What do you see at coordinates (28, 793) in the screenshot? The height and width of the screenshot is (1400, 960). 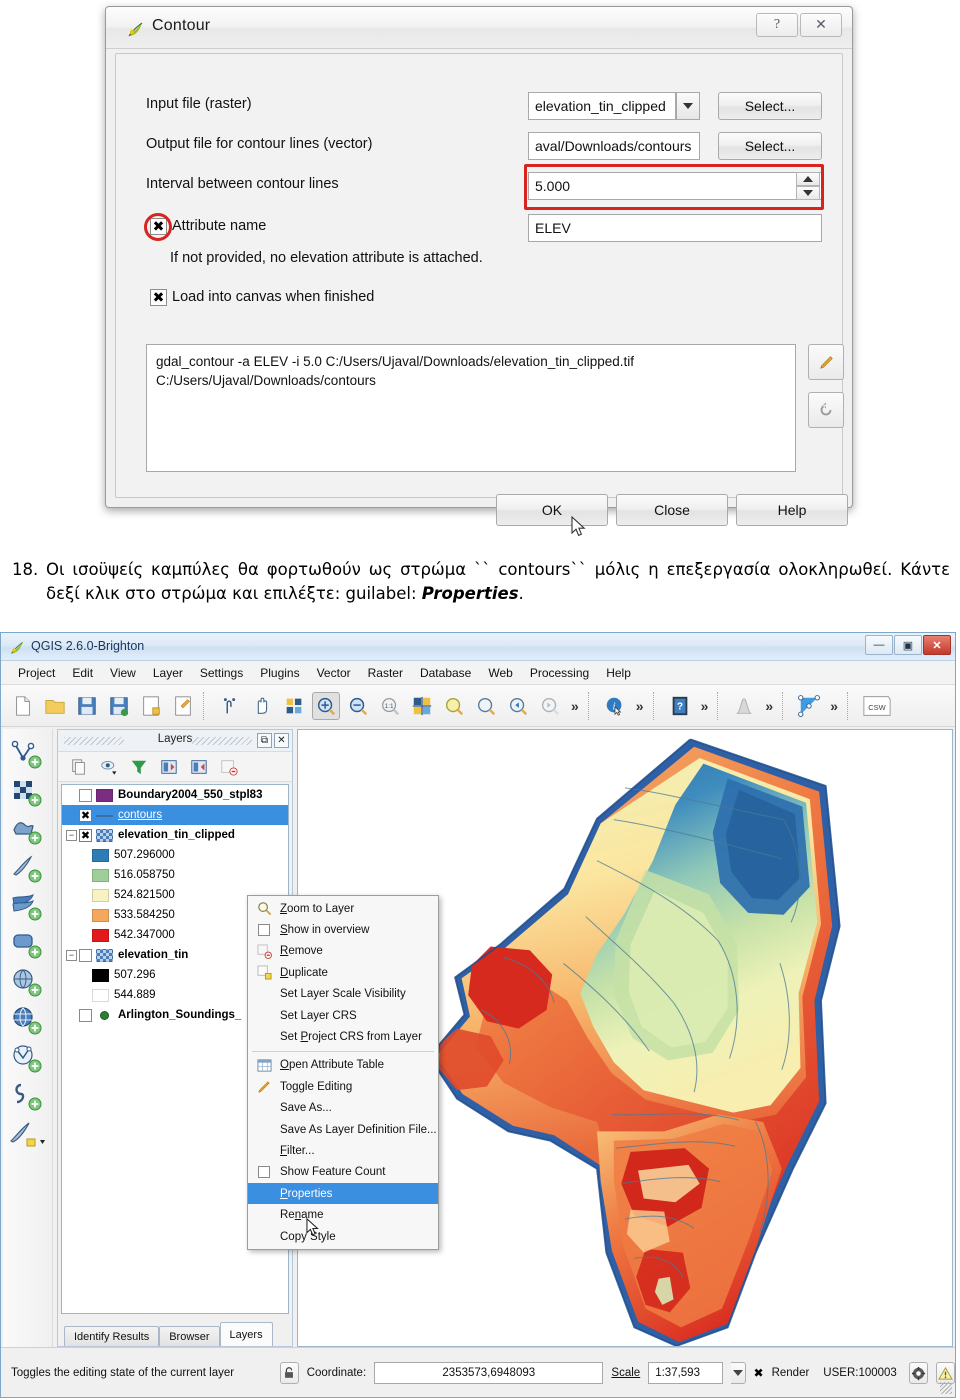 I see `add-raster-layer-icon` at bounding box center [28, 793].